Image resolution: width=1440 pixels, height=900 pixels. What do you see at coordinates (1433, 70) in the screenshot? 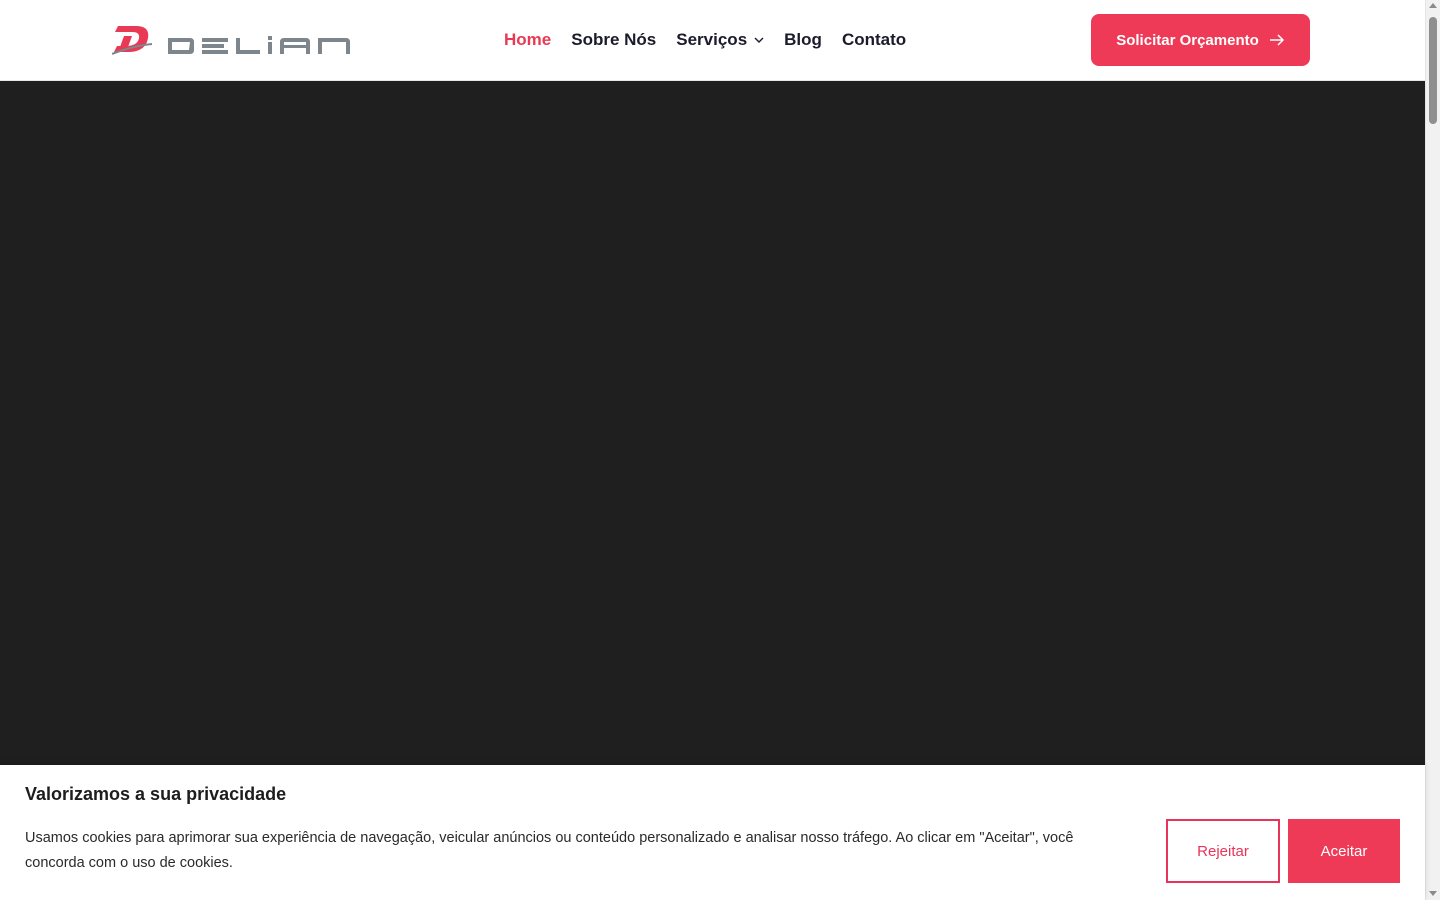
I see `scroll-thumb` at bounding box center [1433, 70].